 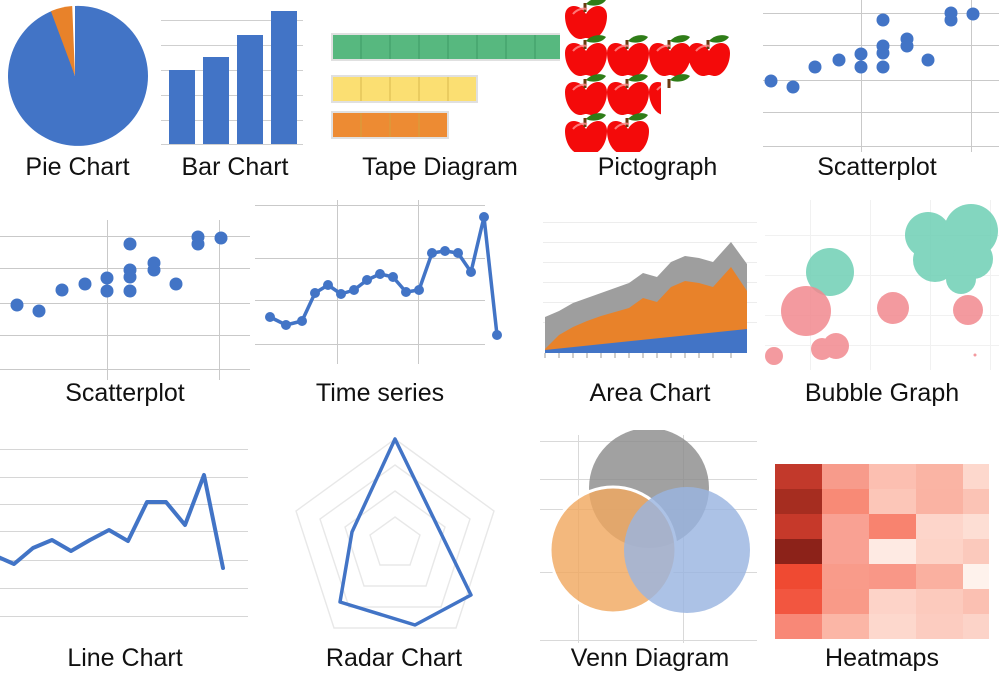 I want to click on chart-cell-tape-diagram: Tape Diagram, so click(x=440, y=97).